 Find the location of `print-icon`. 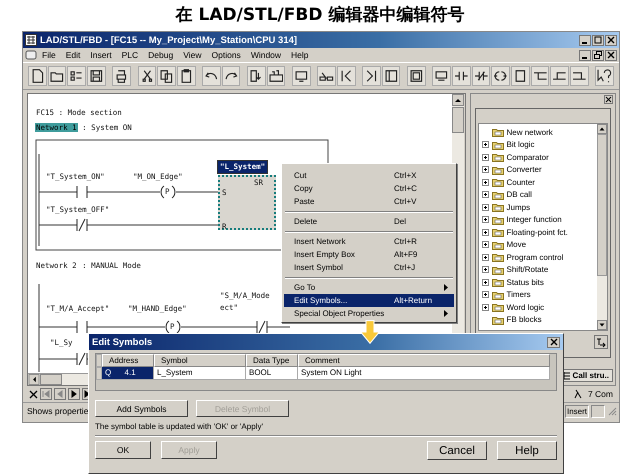

print-icon is located at coordinates (121, 76).